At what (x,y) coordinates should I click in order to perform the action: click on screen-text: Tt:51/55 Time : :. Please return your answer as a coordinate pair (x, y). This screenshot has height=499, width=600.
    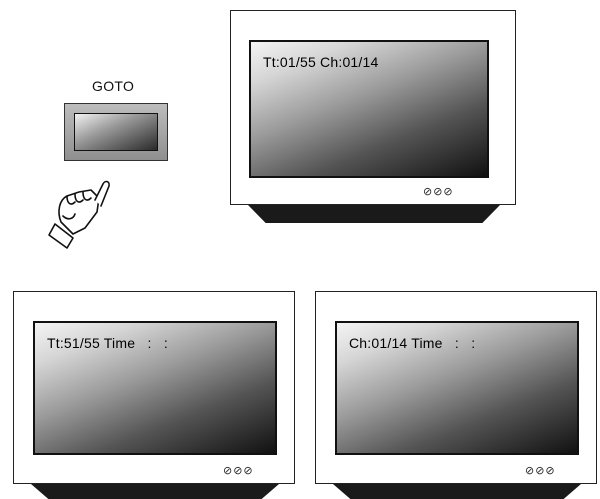
    Looking at the image, I should click on (107, 343).